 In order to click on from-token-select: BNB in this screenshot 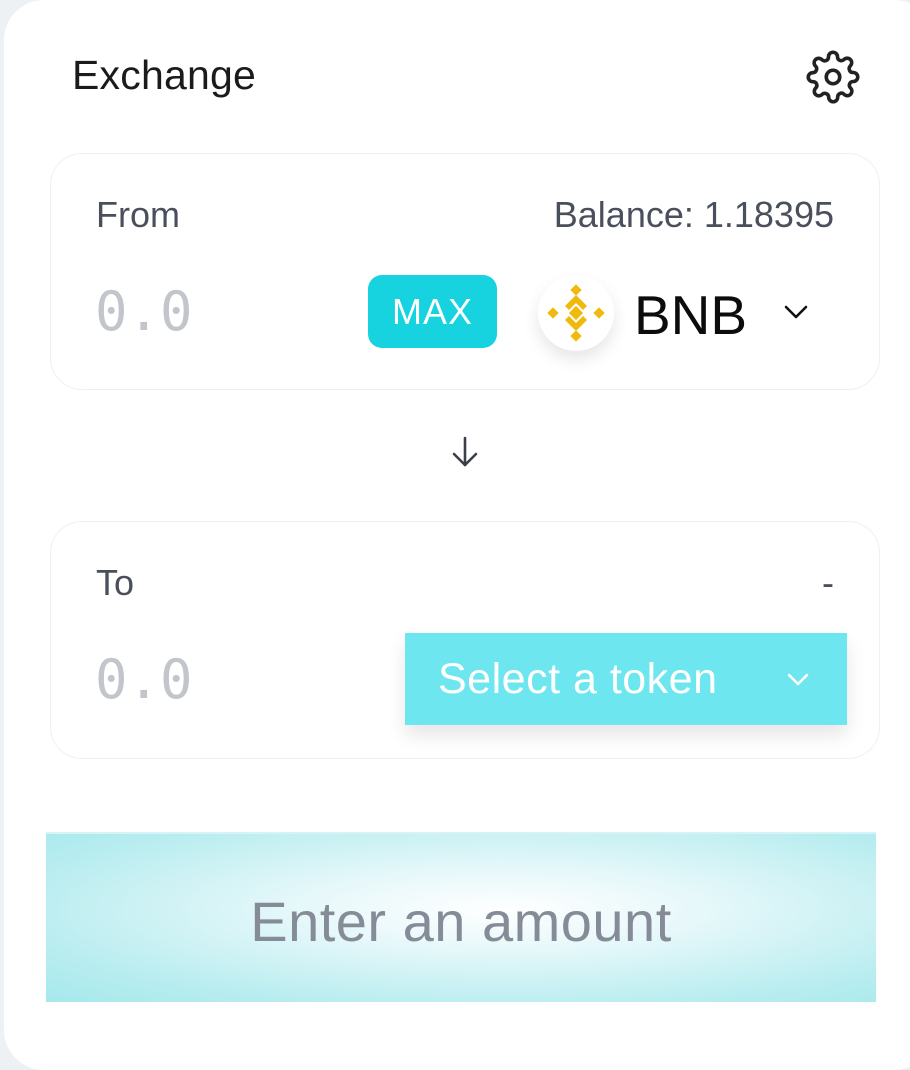, I will do `click(681, 313)`.